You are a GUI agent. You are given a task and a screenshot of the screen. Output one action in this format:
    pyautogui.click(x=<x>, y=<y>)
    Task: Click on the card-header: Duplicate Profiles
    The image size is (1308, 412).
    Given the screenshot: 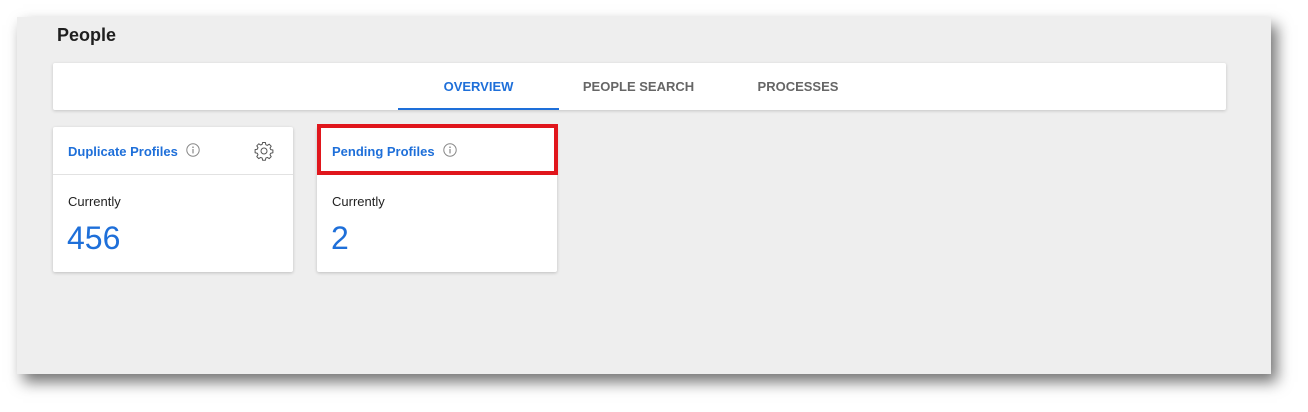 What is the action you would take?
    pyautogui.click(x=173, y=151)
    